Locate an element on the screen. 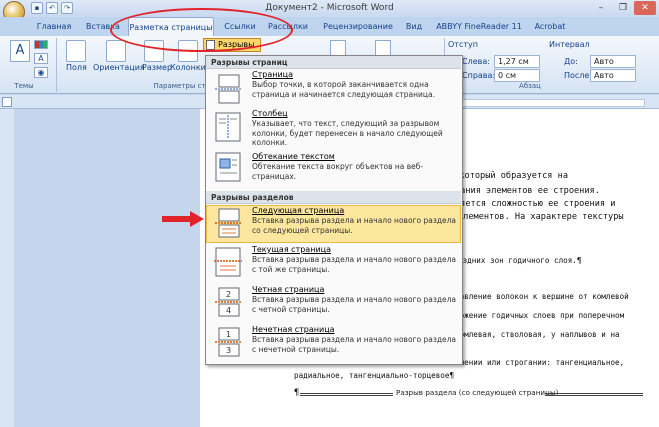 The width and height of the screenshot is (659, 427). tab-review: Рецензирование is located at coordinates (358, 26).